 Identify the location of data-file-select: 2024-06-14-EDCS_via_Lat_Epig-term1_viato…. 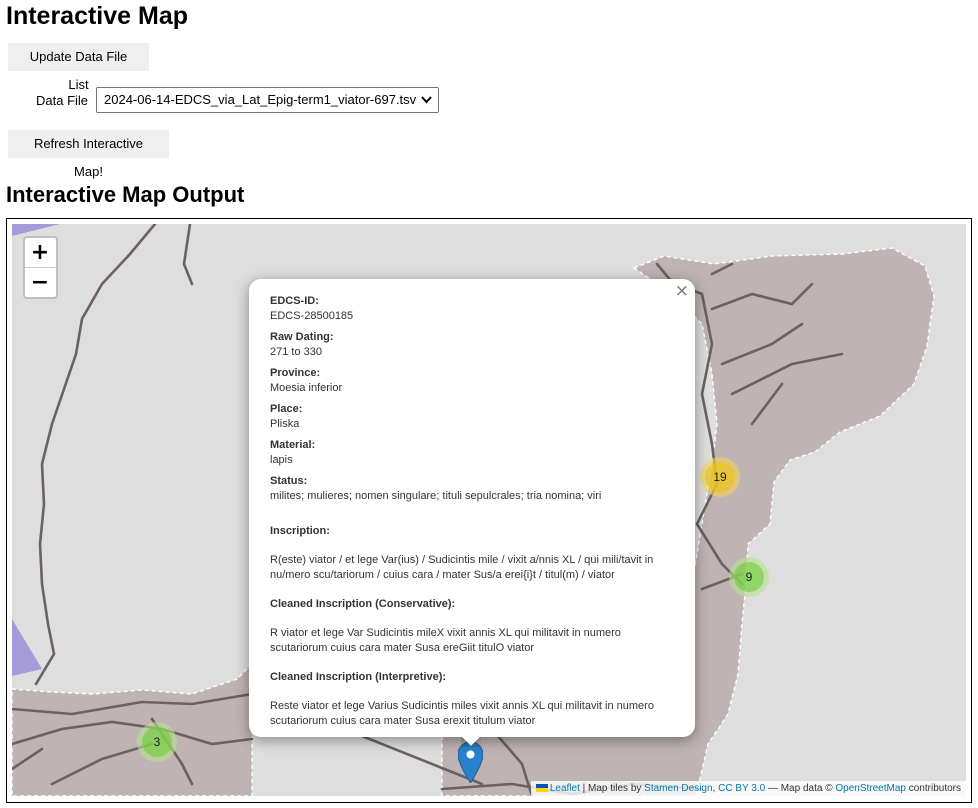
(267, 100).